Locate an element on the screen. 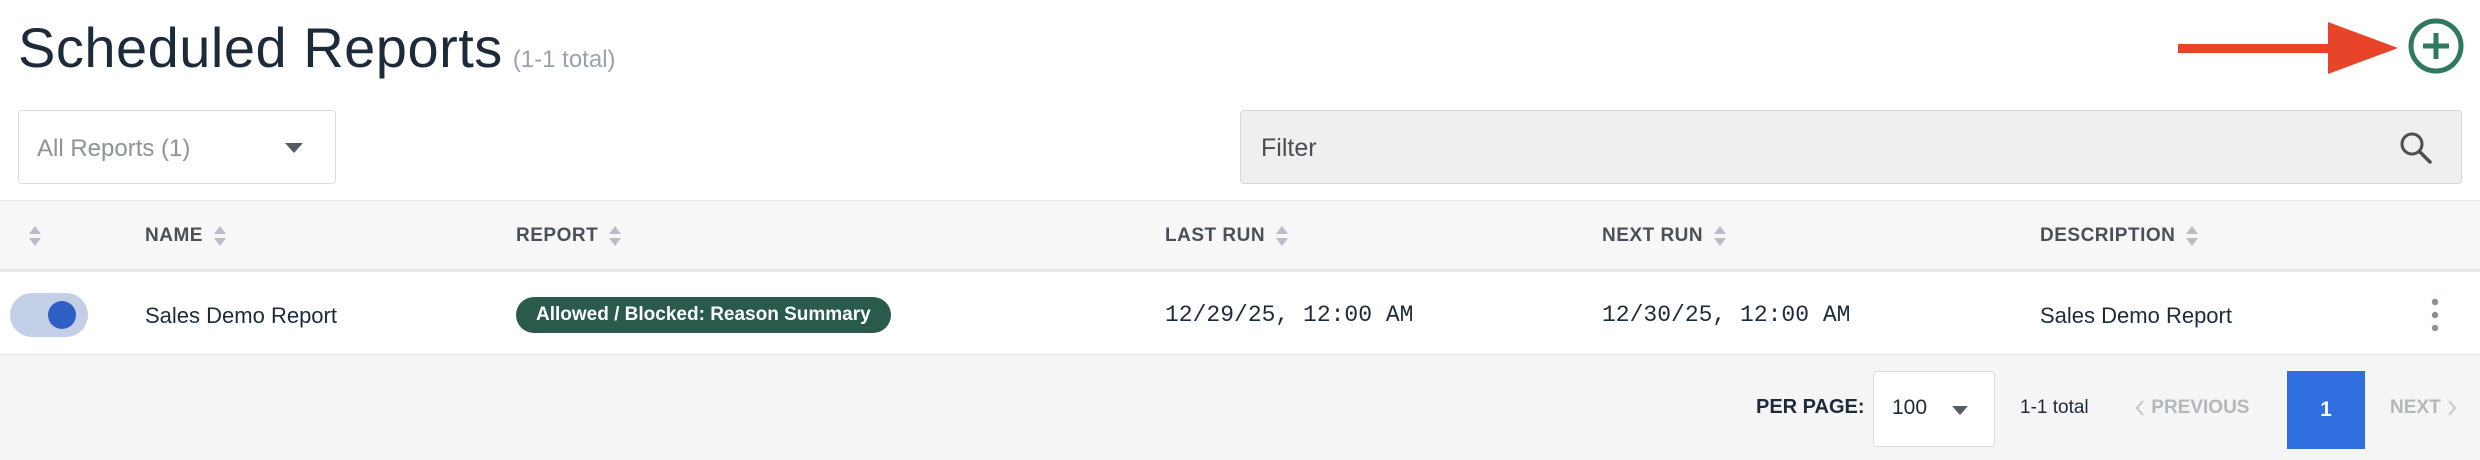 The height and width of the screenshot is (460, 2480). next-run-value: 12/30/25, 12:00 AM is located at coordinates (1726, 315).